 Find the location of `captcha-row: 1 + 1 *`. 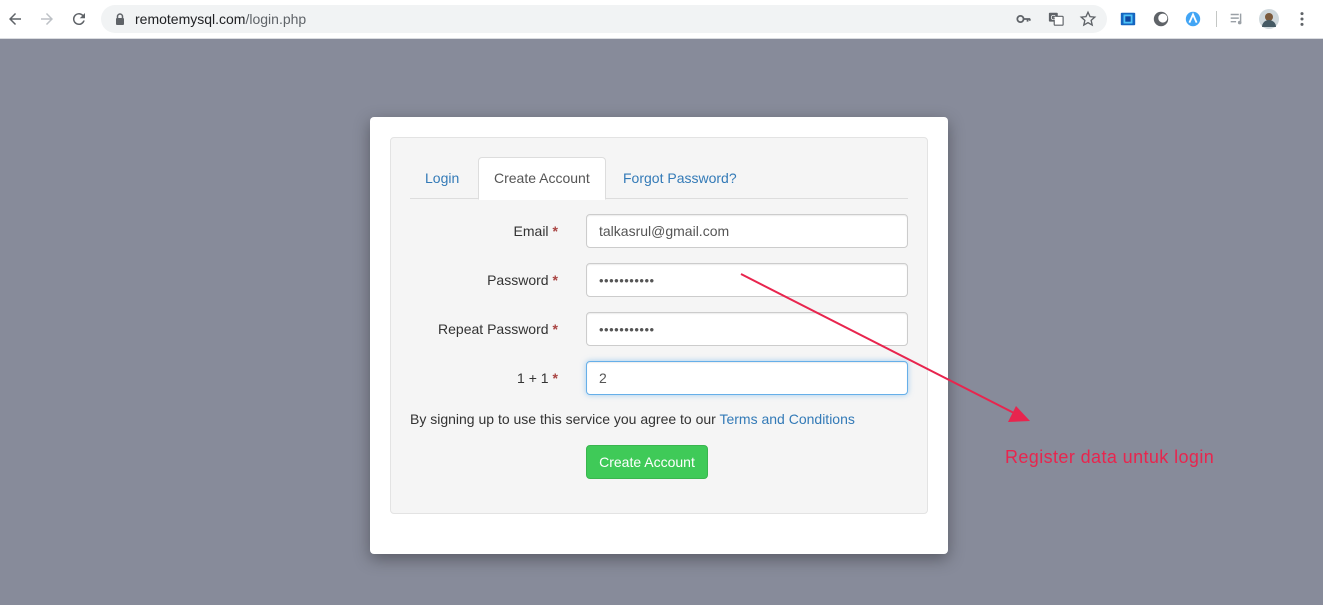

captcha-row: 1 + 1 * is located at coordinates (660, 378).